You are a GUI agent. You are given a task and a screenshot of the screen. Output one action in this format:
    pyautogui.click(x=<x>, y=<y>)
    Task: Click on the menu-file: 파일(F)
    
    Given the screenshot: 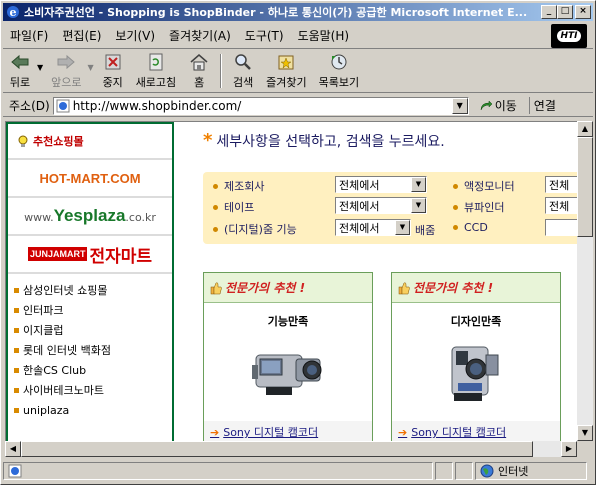 What is the action you would take?
    pyautogui.click(x=29, y=35)
    